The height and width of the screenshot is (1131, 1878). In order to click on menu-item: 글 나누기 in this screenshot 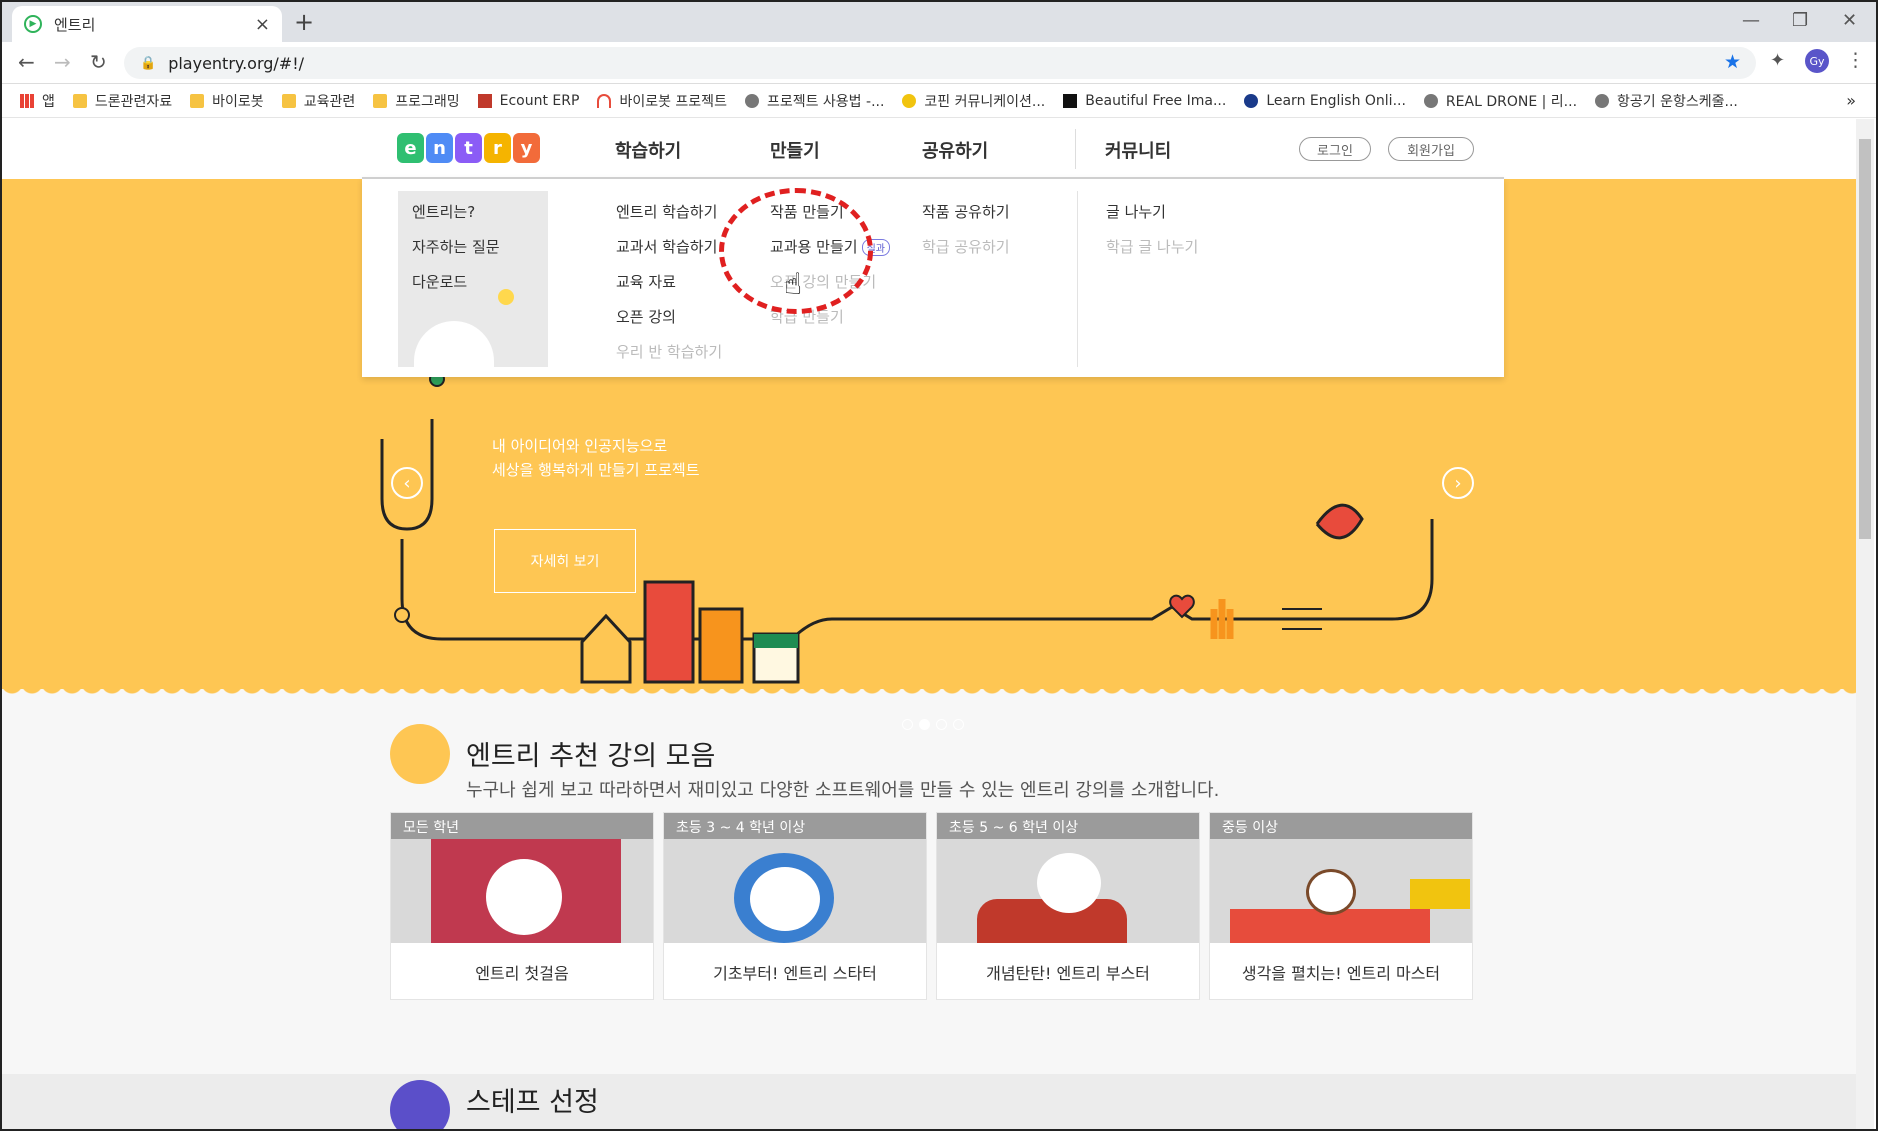, I will do `click(1152, 211)`.